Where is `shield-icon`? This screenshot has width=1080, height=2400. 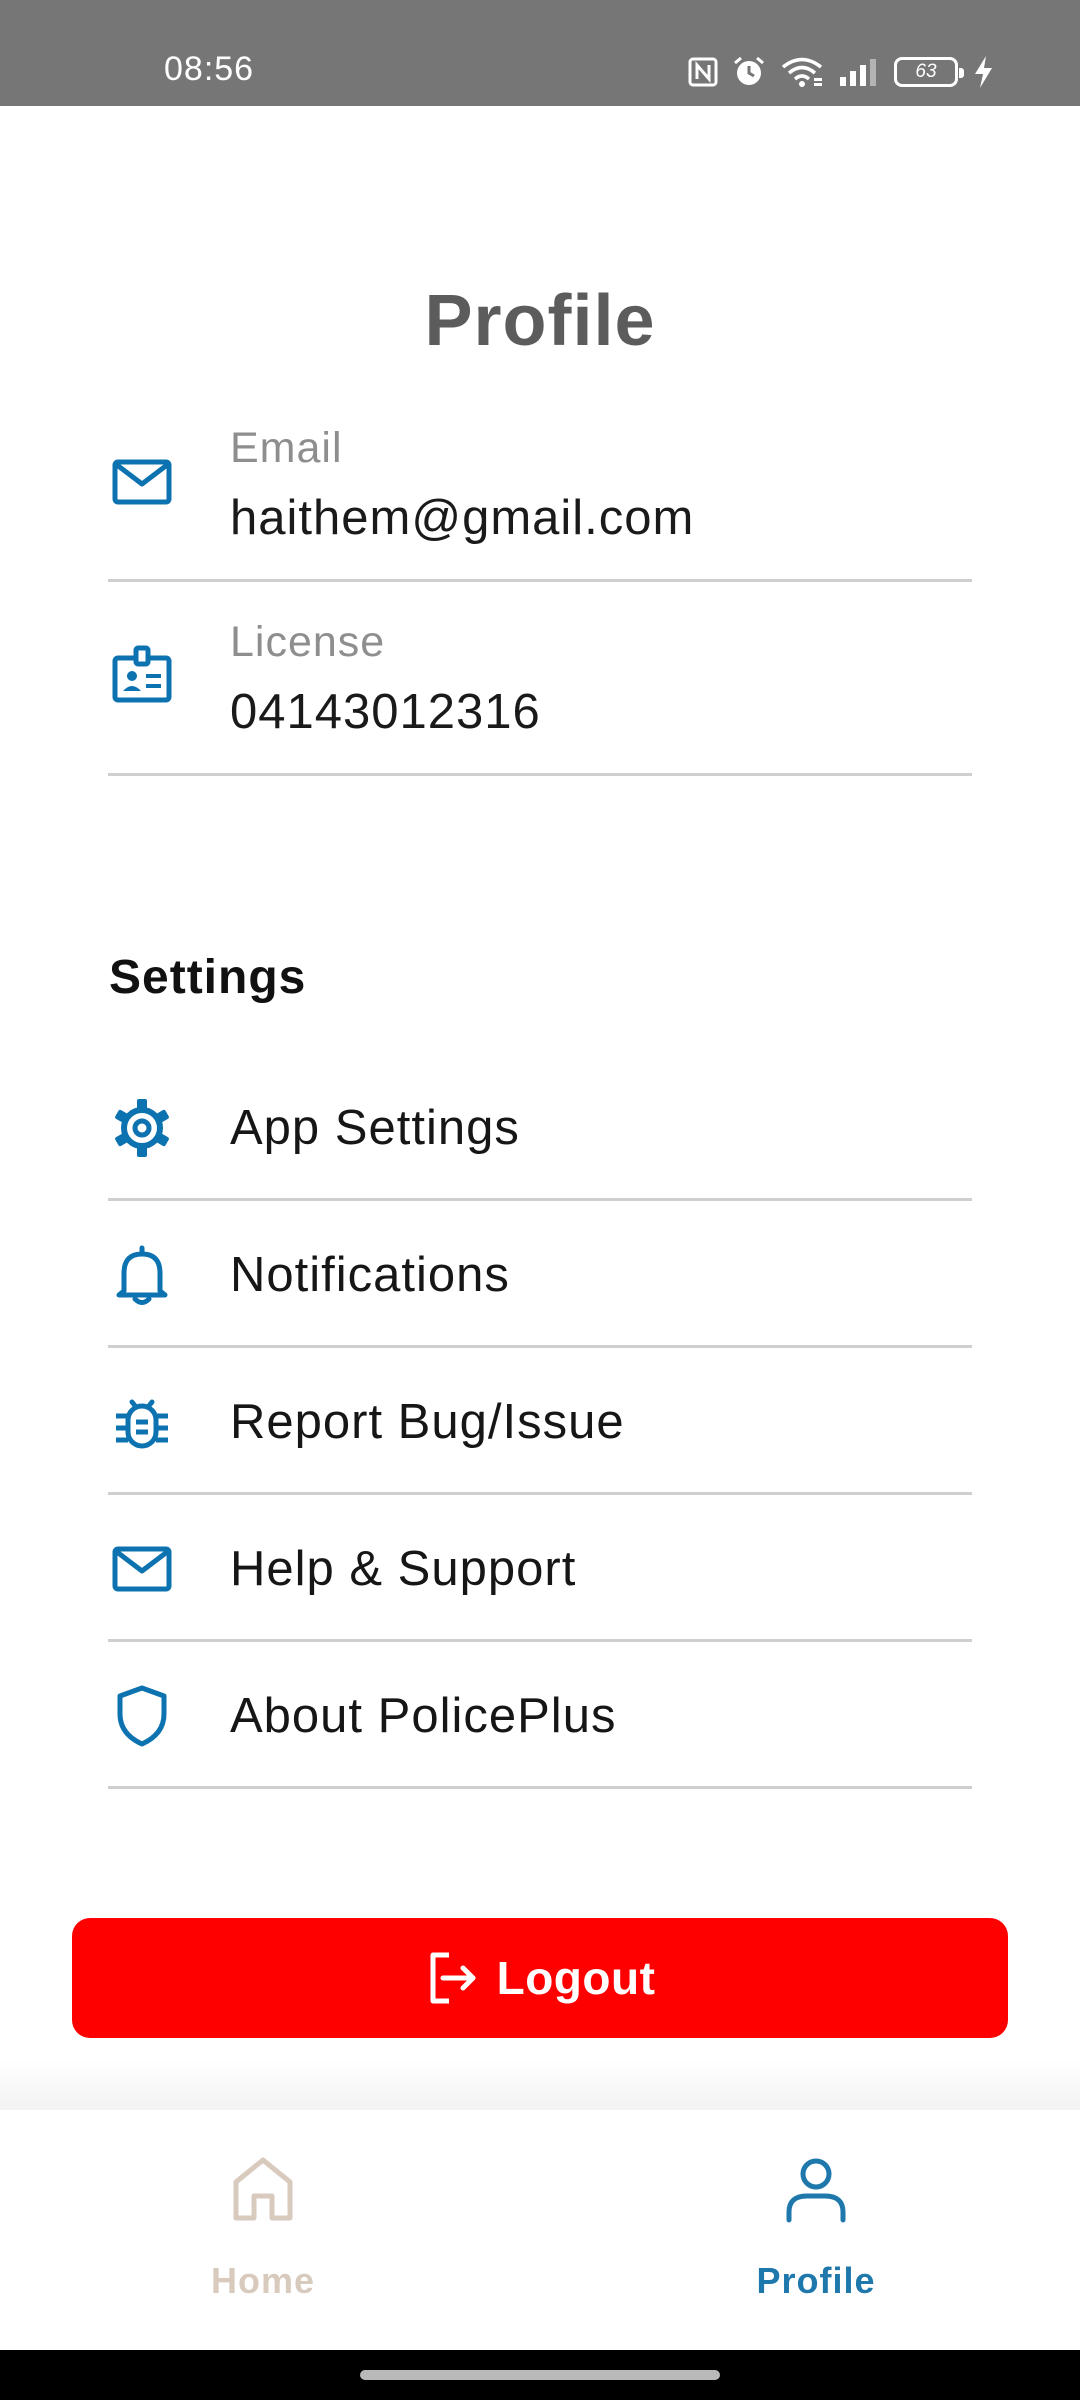 shield-icon is located at coordinates (142, 1716).